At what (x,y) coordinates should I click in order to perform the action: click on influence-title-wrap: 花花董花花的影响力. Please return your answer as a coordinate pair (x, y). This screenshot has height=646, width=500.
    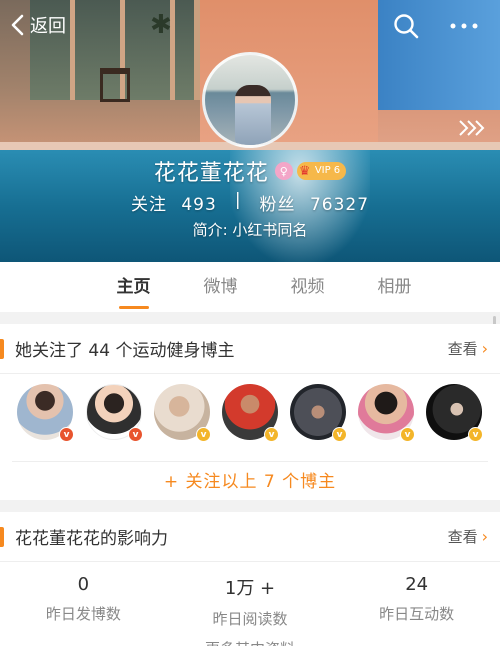
    Looking at the image, I should click on (84, 536).